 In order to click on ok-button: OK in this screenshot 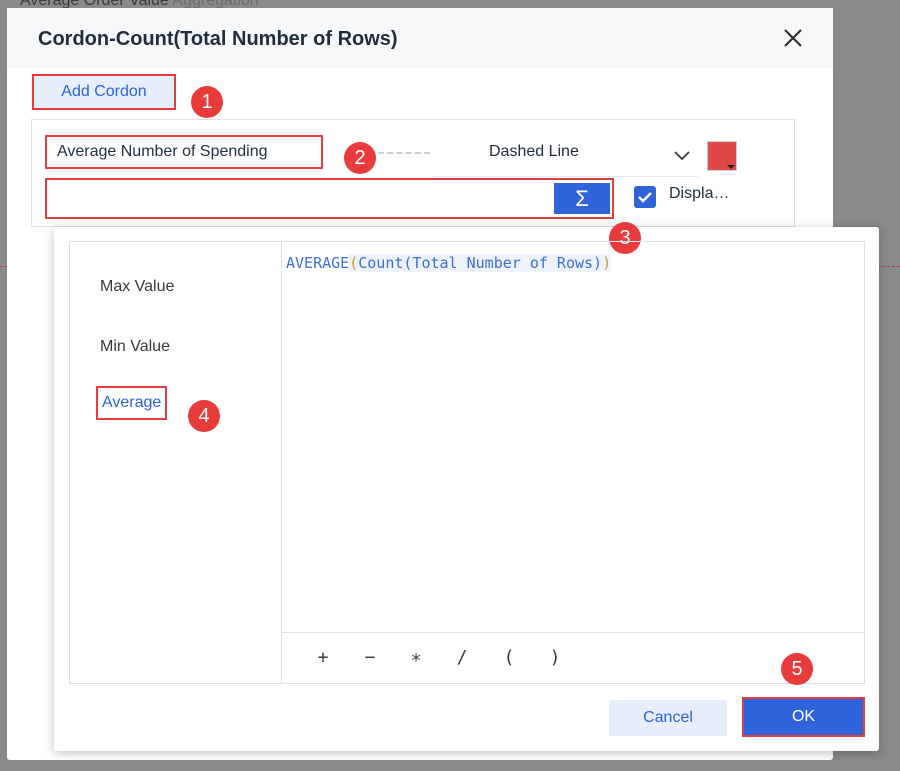, I will do `click(803, 717)`.